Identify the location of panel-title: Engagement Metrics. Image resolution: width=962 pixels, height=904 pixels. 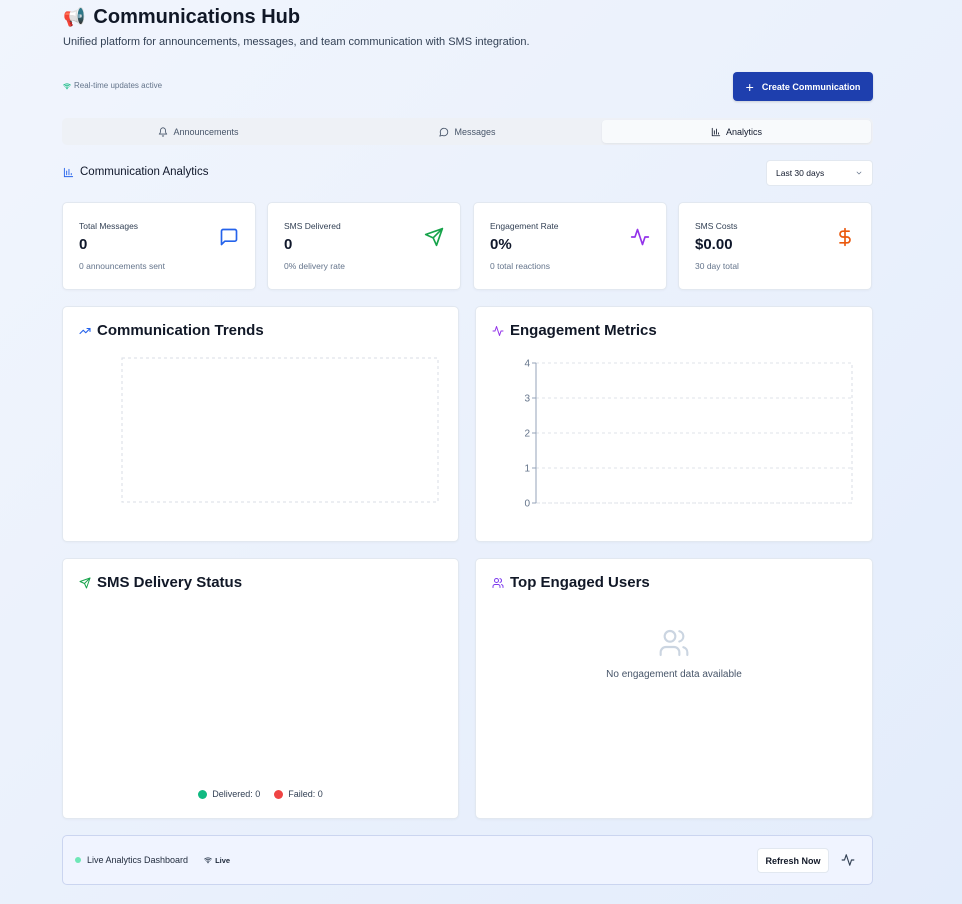
(574, 330).